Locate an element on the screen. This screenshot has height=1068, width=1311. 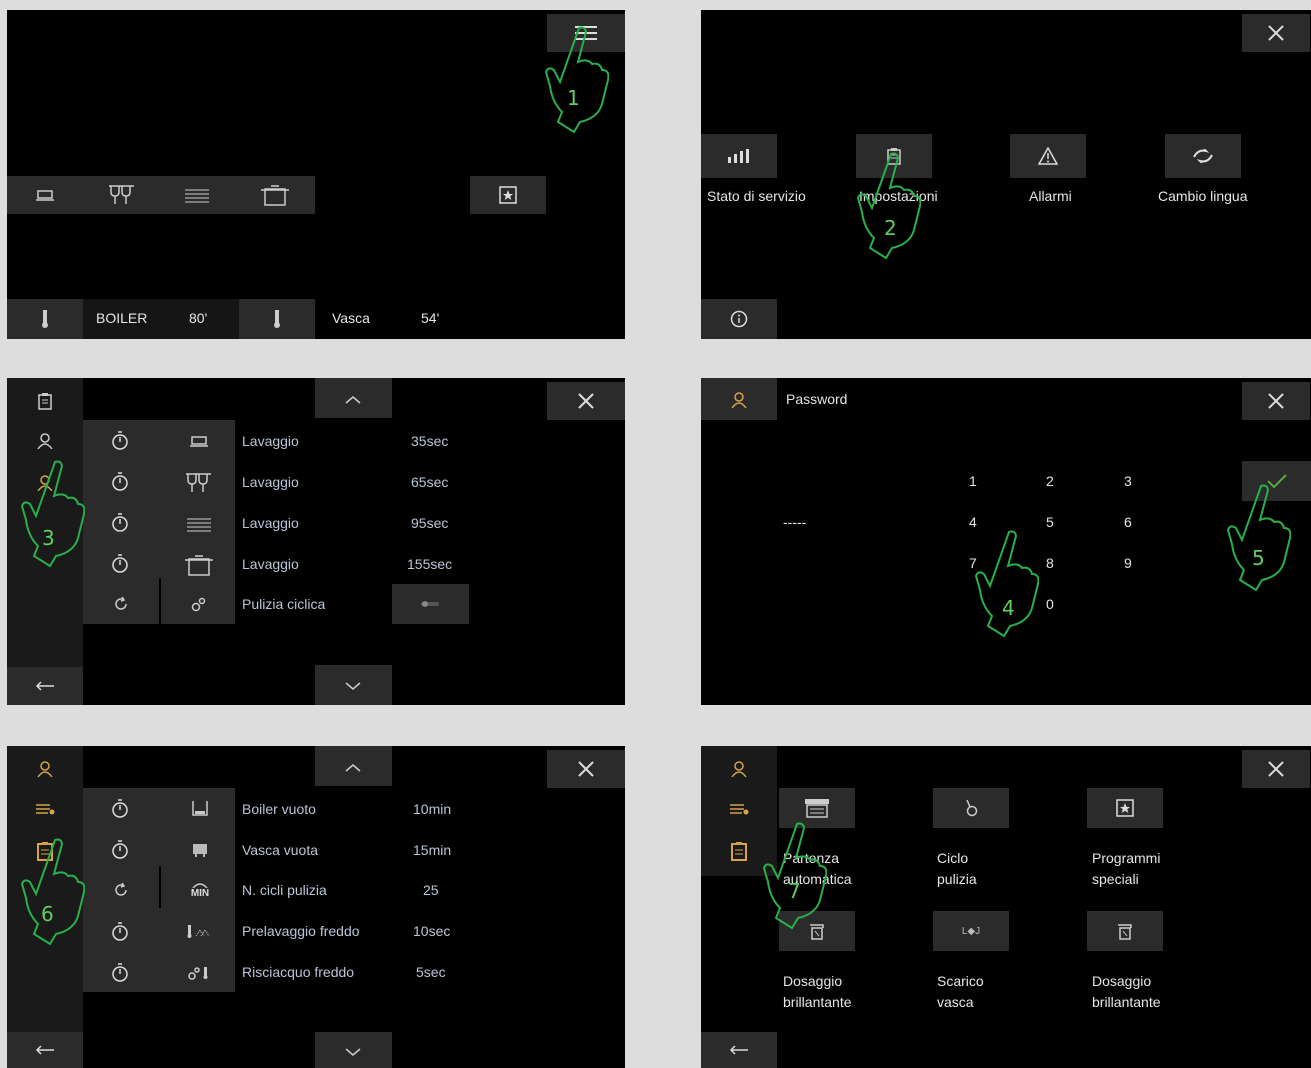
parameter-label: Boiler vuoto is located at coordinates (279, 809).